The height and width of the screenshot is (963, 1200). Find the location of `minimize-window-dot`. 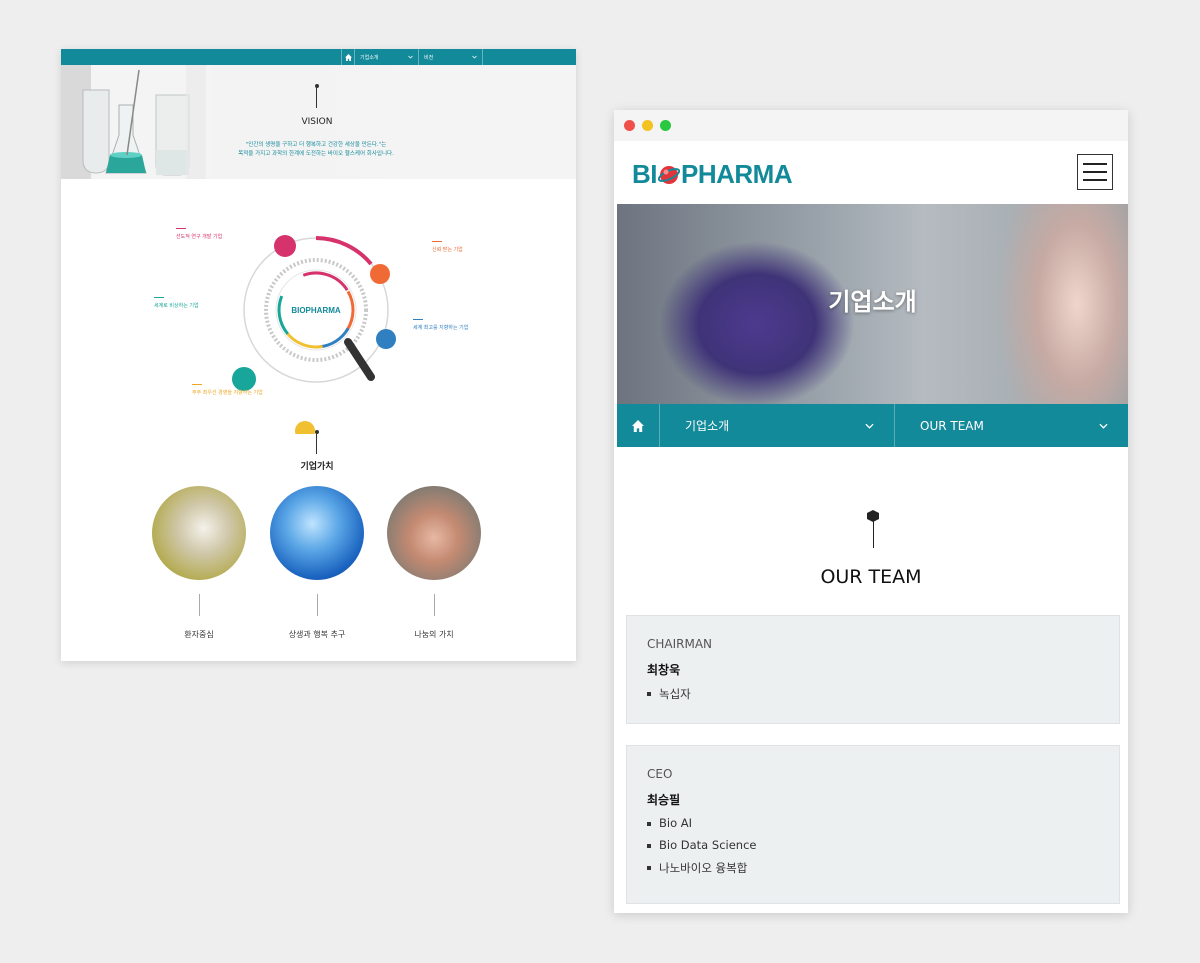

minimize-window-dot is located at coordinates (647, 125).